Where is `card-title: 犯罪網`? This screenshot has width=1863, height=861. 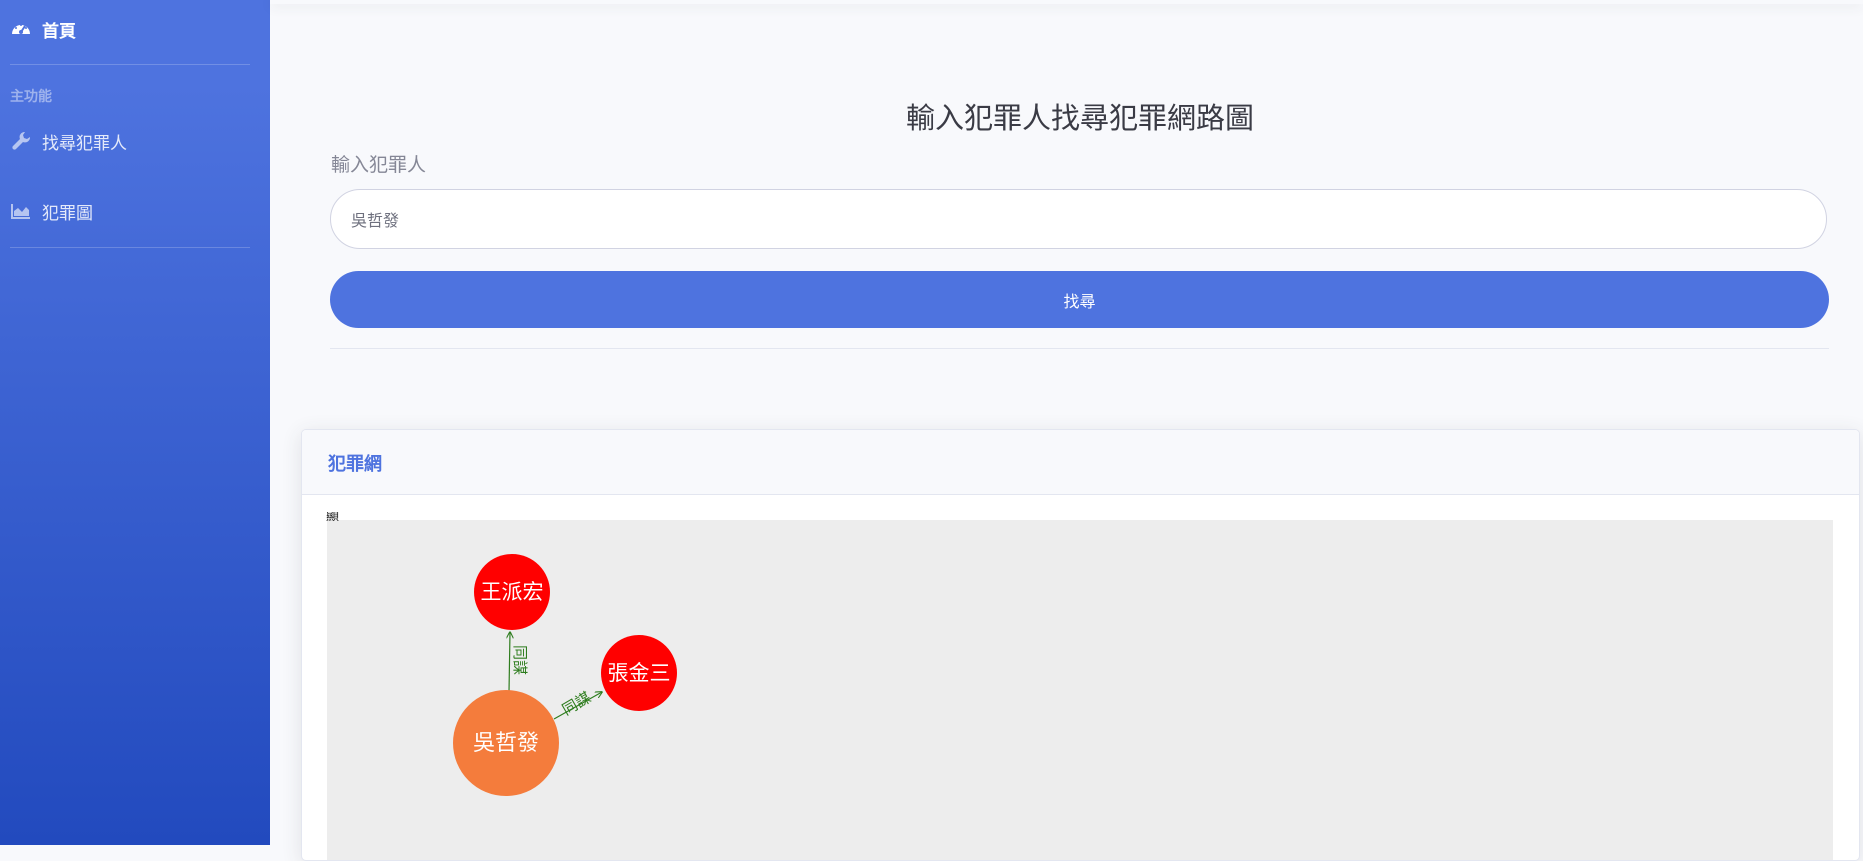 card-title: 犯罪網 is located at coordinates (355, 464).